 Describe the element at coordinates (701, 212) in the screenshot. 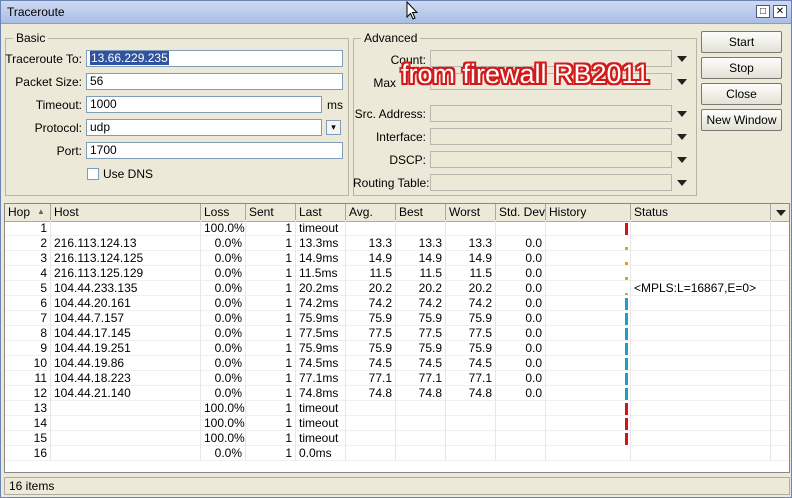

I see `column-header-status: Status` at that location.